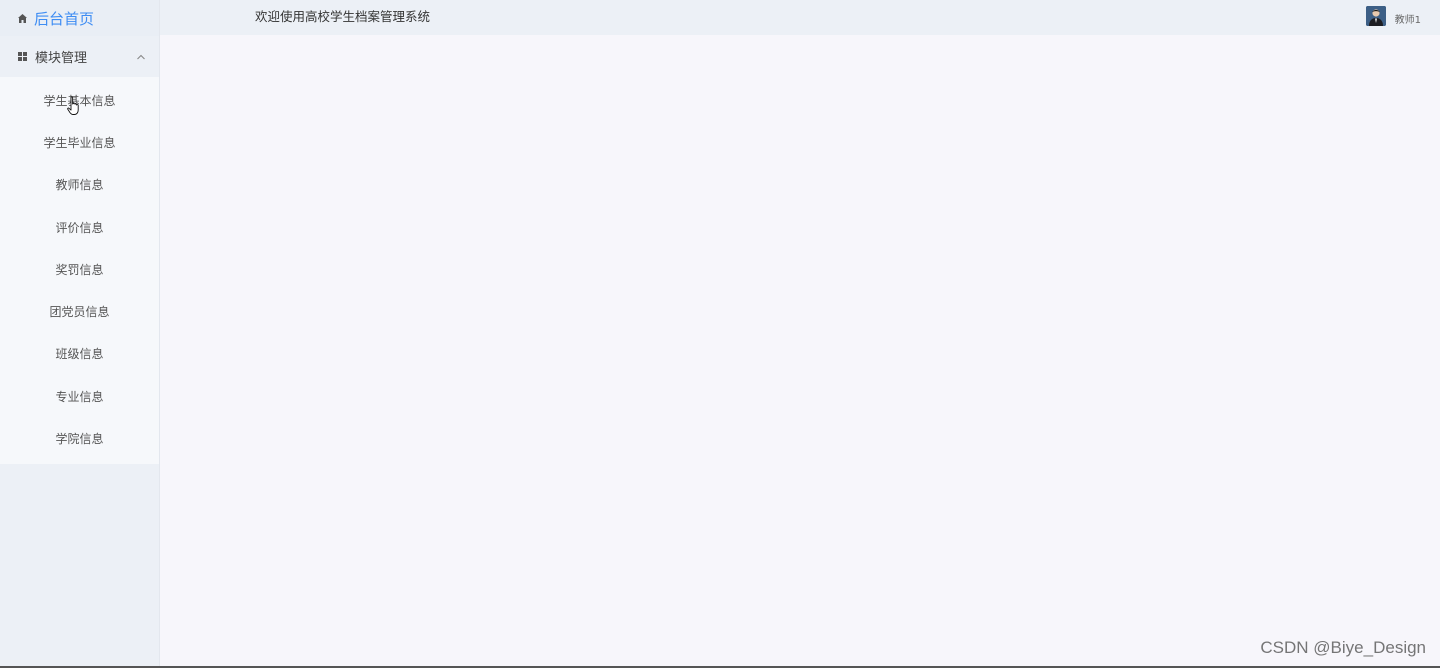  I want to click on sidebar-item-home: 后台首页, so click(79, 18).